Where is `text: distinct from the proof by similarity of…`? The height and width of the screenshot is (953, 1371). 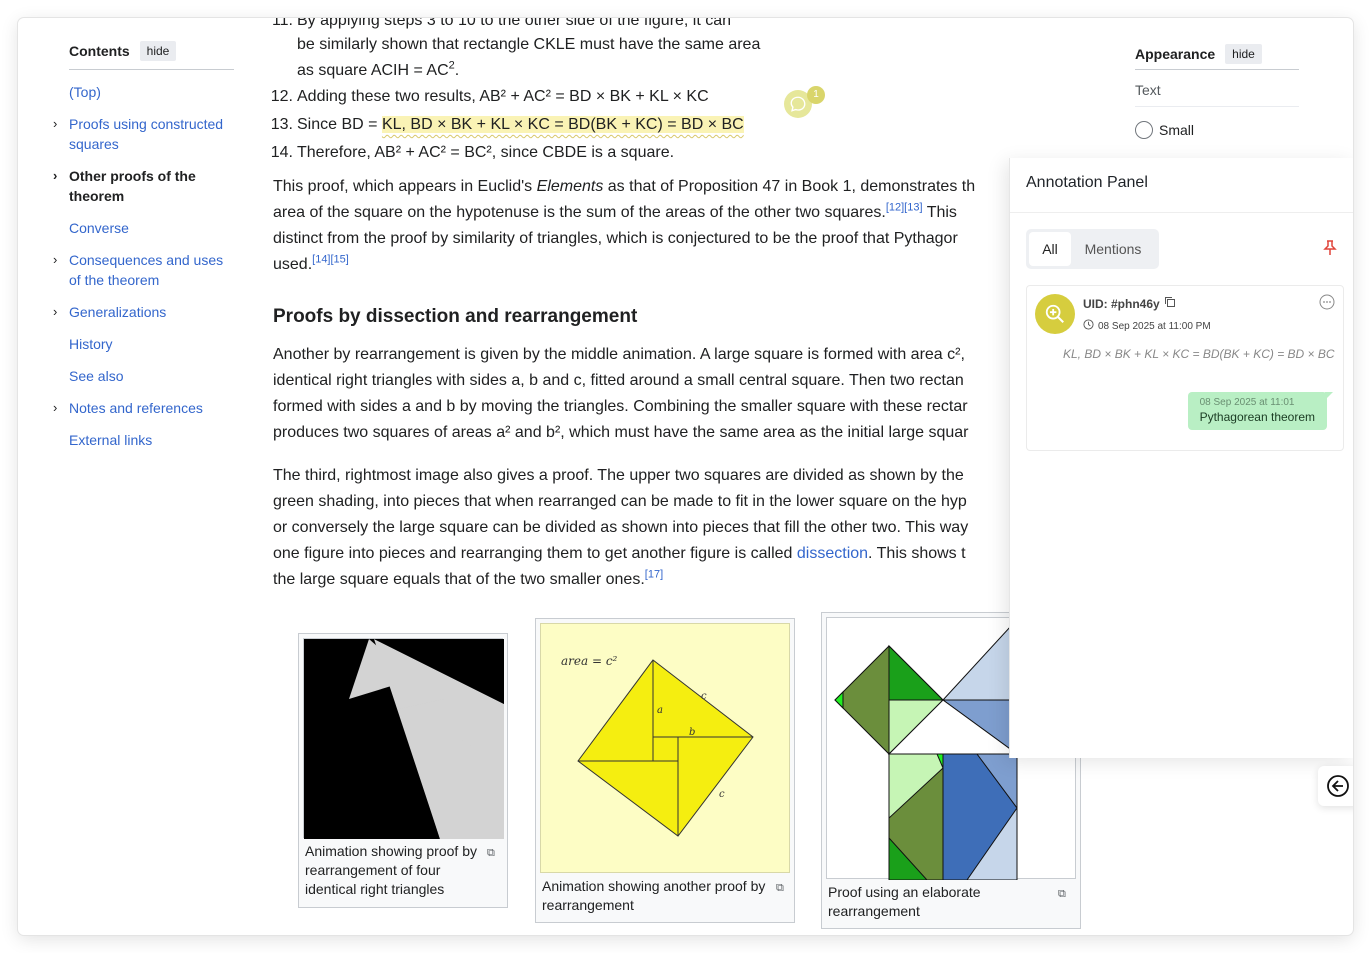 text: distinct from the proof by similarity of… is located at coordinates (615, 238).